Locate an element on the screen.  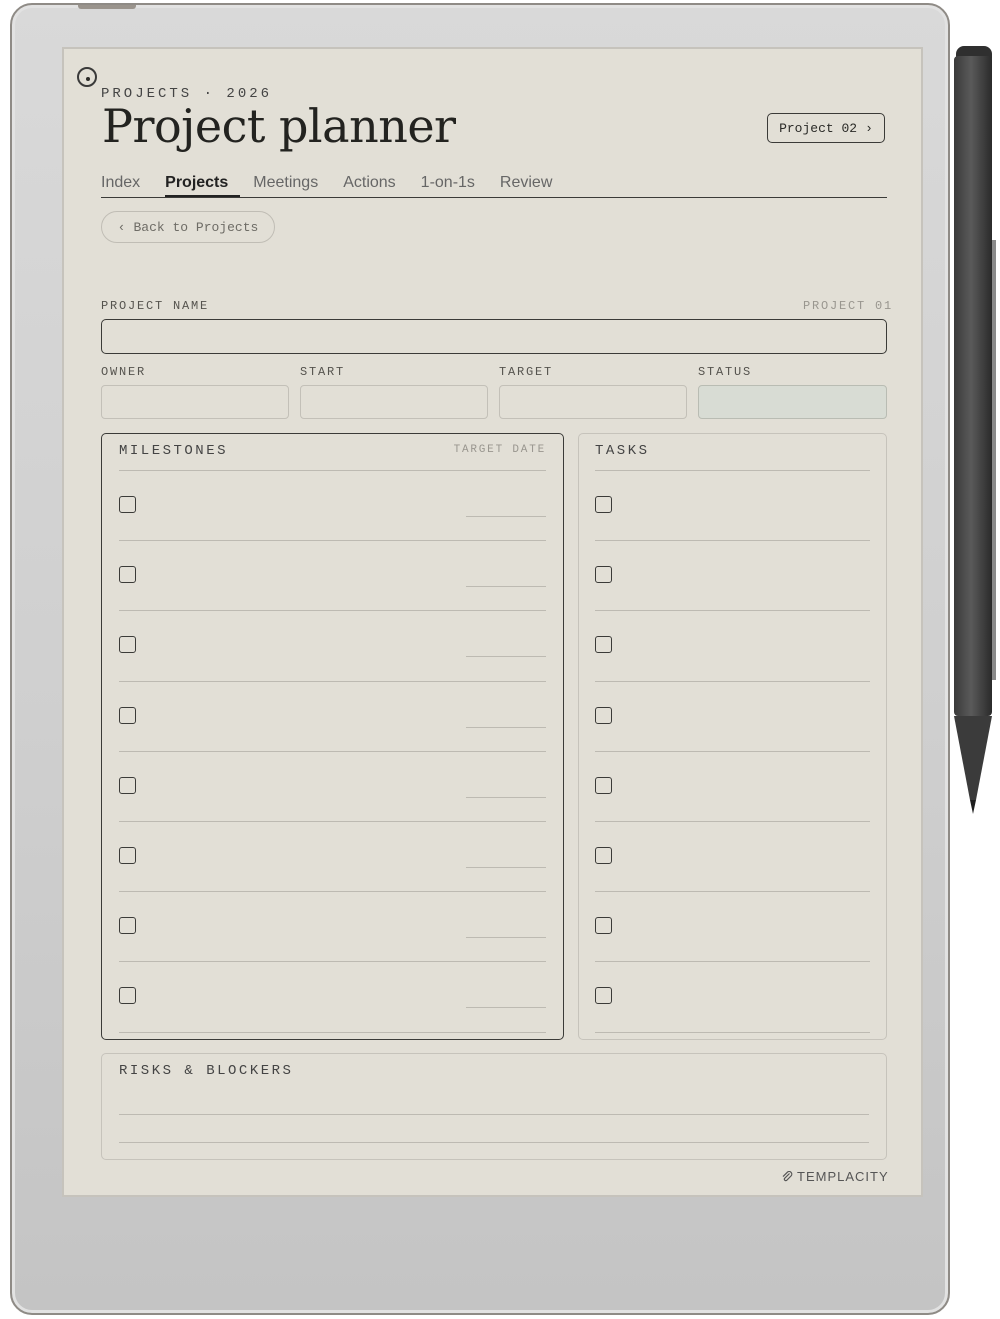
next-project-label: Project 02 is located at coordinates (818, 128).